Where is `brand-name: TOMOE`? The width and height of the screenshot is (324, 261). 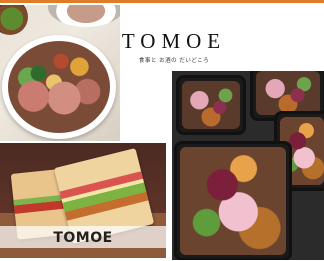
brand-name: TOMOE is located at coordinates (174, 41).